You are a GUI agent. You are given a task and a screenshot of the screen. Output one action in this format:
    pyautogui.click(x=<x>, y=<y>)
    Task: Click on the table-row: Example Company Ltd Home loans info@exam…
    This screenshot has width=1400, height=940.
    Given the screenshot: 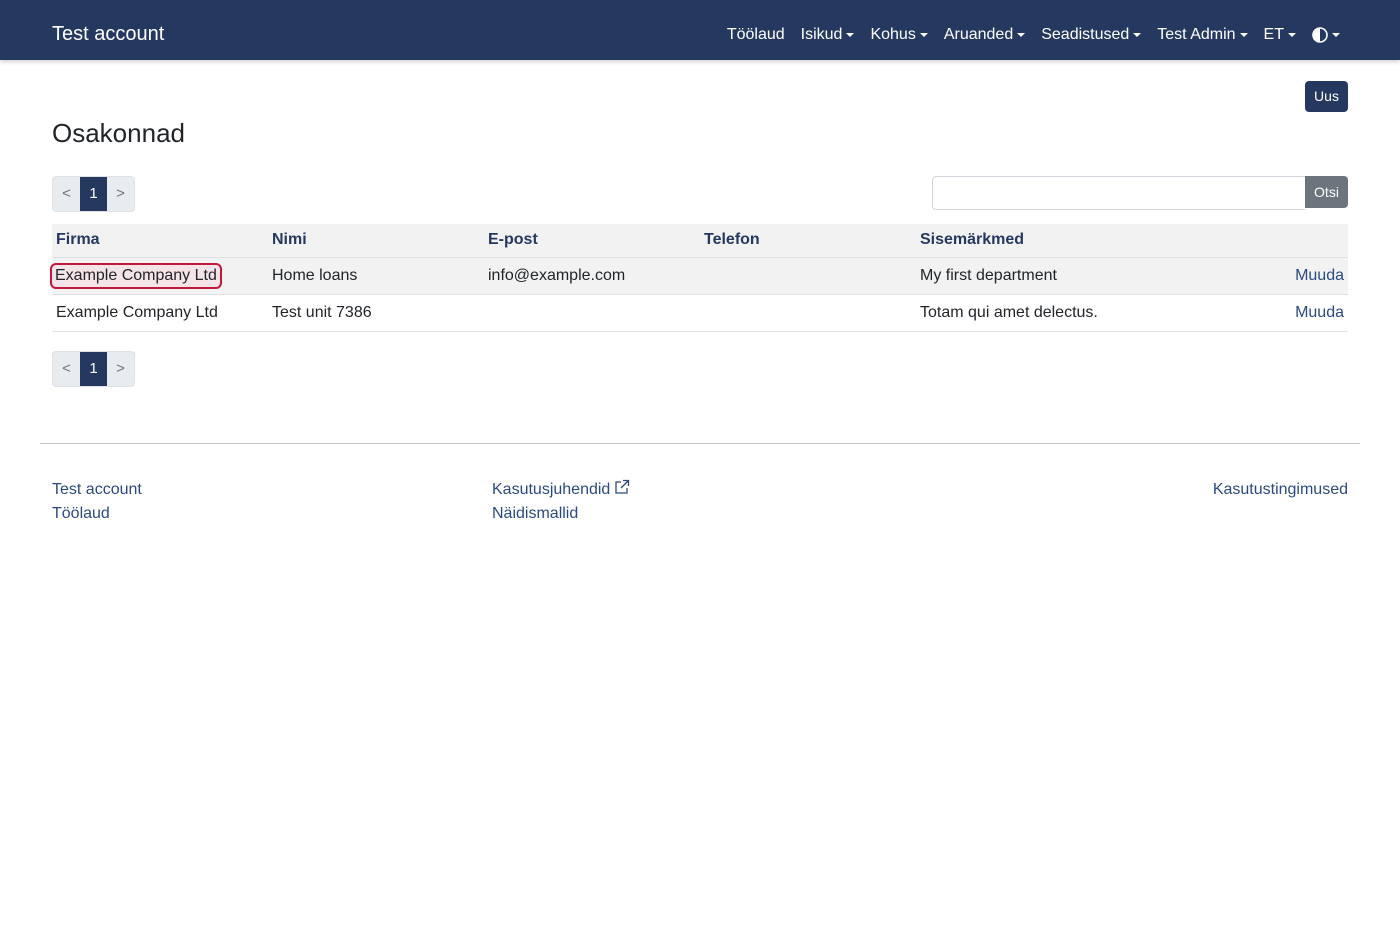 What is the action you would take?
    pyautogui.click(x=699, y=276)
    